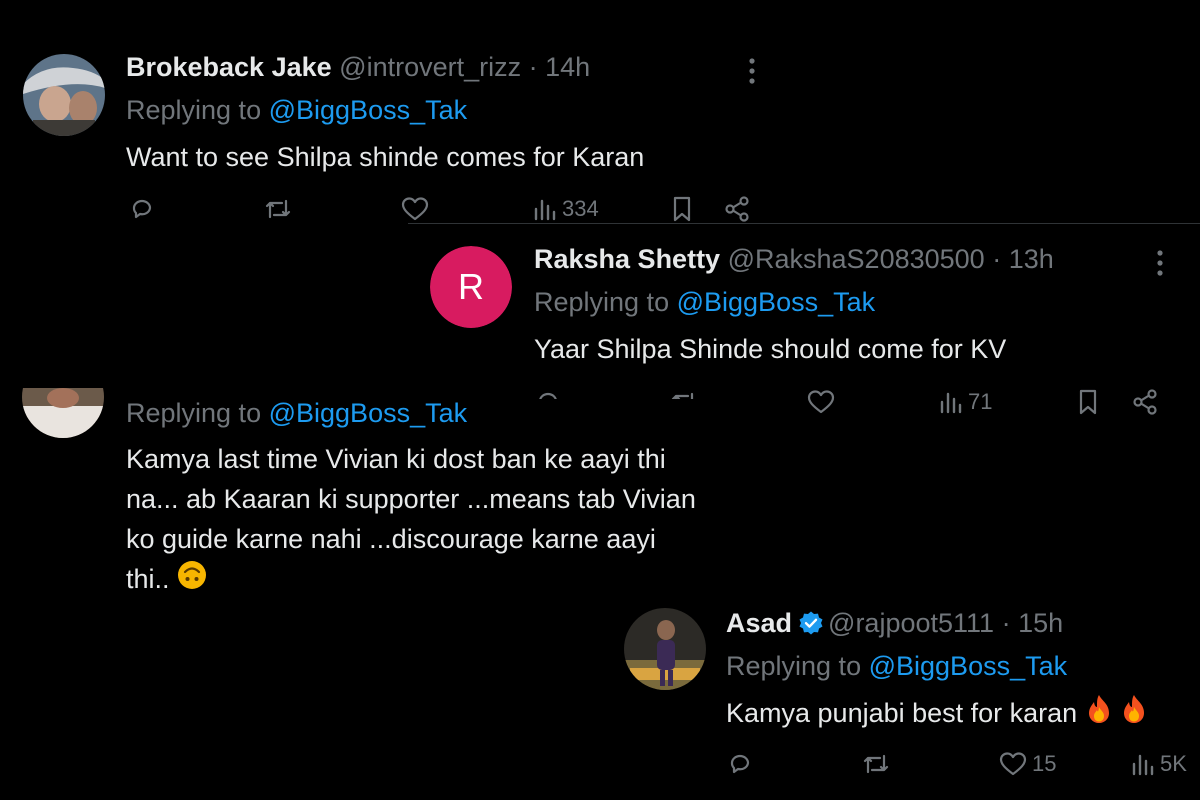  Describe the element at coordinates (965, 402) in the screenshot. I see `views-button: 71` at that location.